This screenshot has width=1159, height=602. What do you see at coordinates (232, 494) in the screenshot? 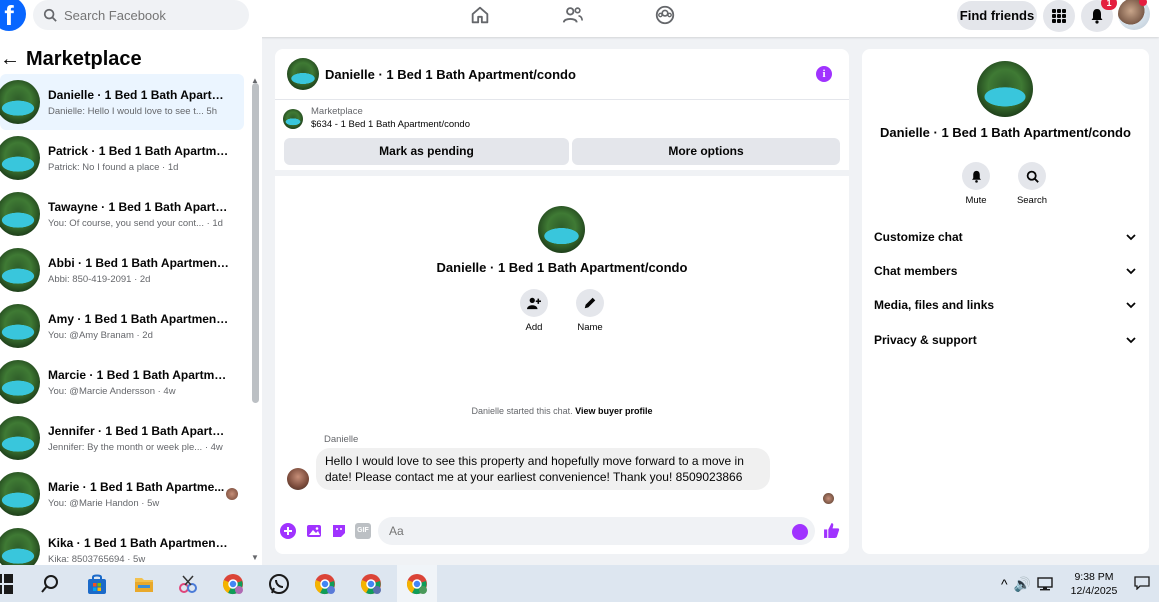
I see `seen-avatar` at bounding box center [232, 494].